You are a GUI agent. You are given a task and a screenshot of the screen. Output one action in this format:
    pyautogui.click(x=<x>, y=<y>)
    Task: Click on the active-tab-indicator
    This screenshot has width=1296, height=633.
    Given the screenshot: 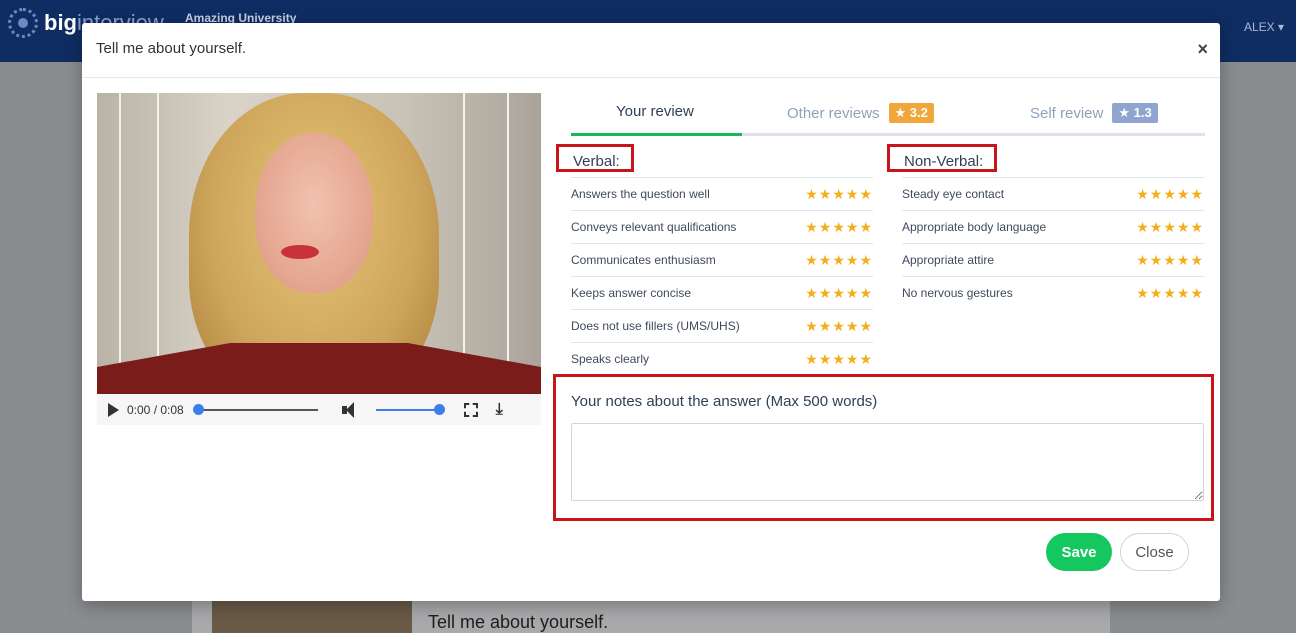 What is the action you would take?
    pyautogui.click(x=656, y=134)
    